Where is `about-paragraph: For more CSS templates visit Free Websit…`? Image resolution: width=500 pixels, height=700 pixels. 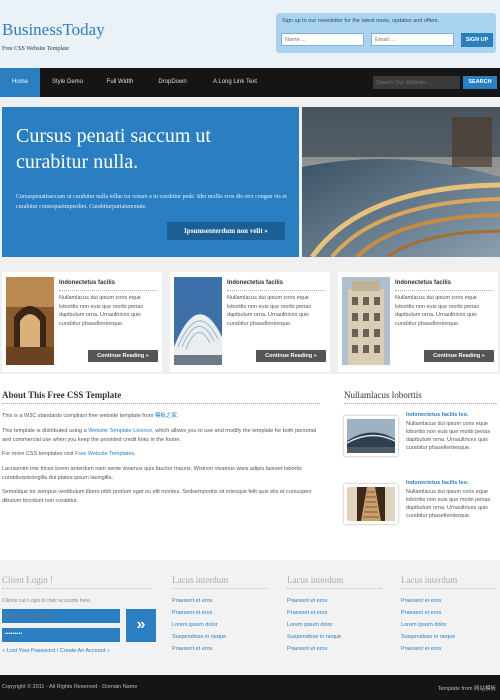
about-paragraph: For more CSS templates visit Free Websit… is located at coordinates (159, 454).